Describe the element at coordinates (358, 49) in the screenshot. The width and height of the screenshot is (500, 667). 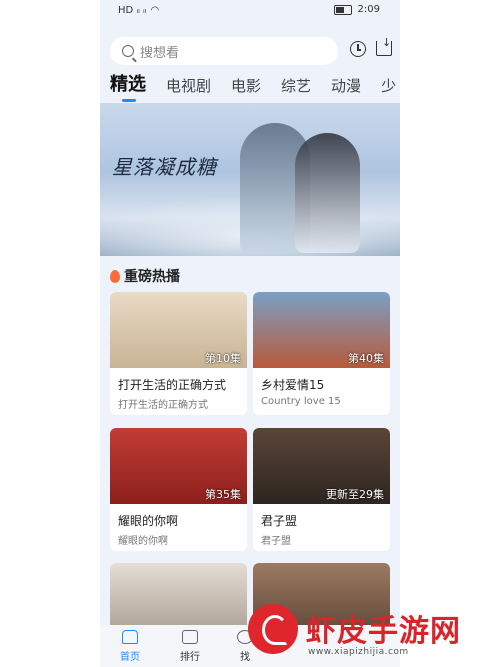
I see `history-icon` at that location.